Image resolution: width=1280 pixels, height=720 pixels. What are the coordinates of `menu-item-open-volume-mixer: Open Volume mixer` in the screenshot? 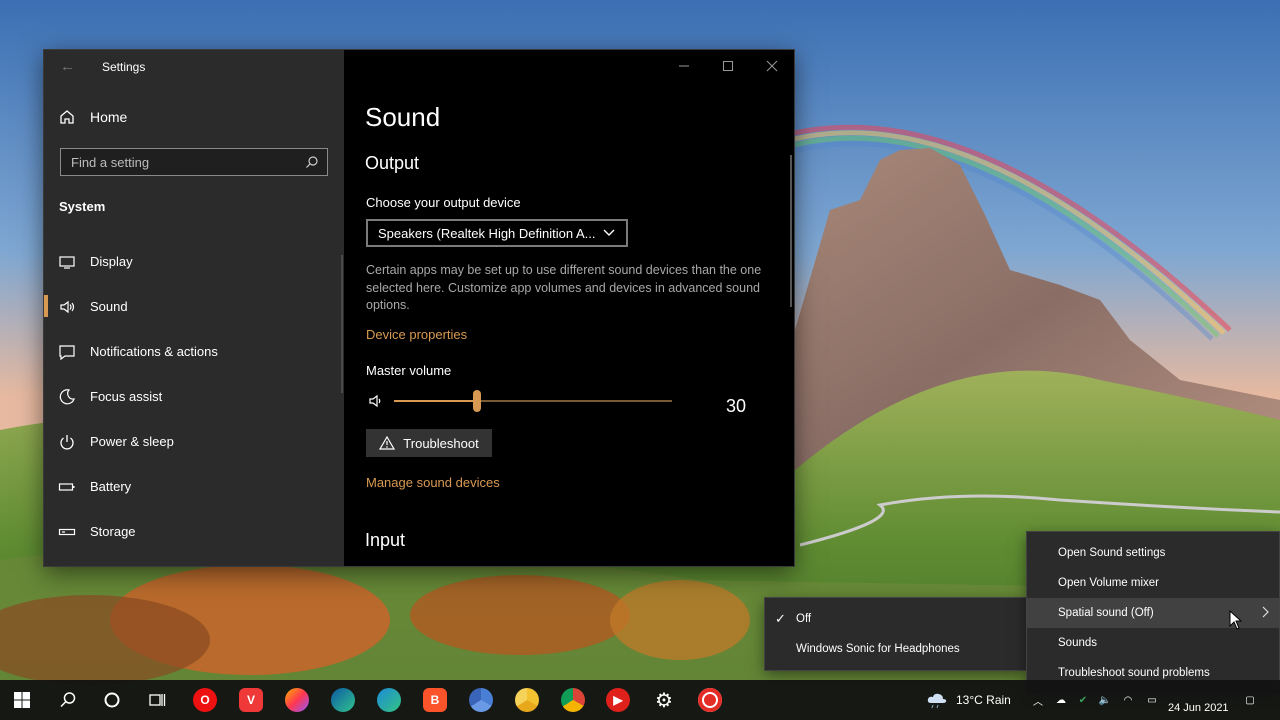 It's located at (1153, 583).